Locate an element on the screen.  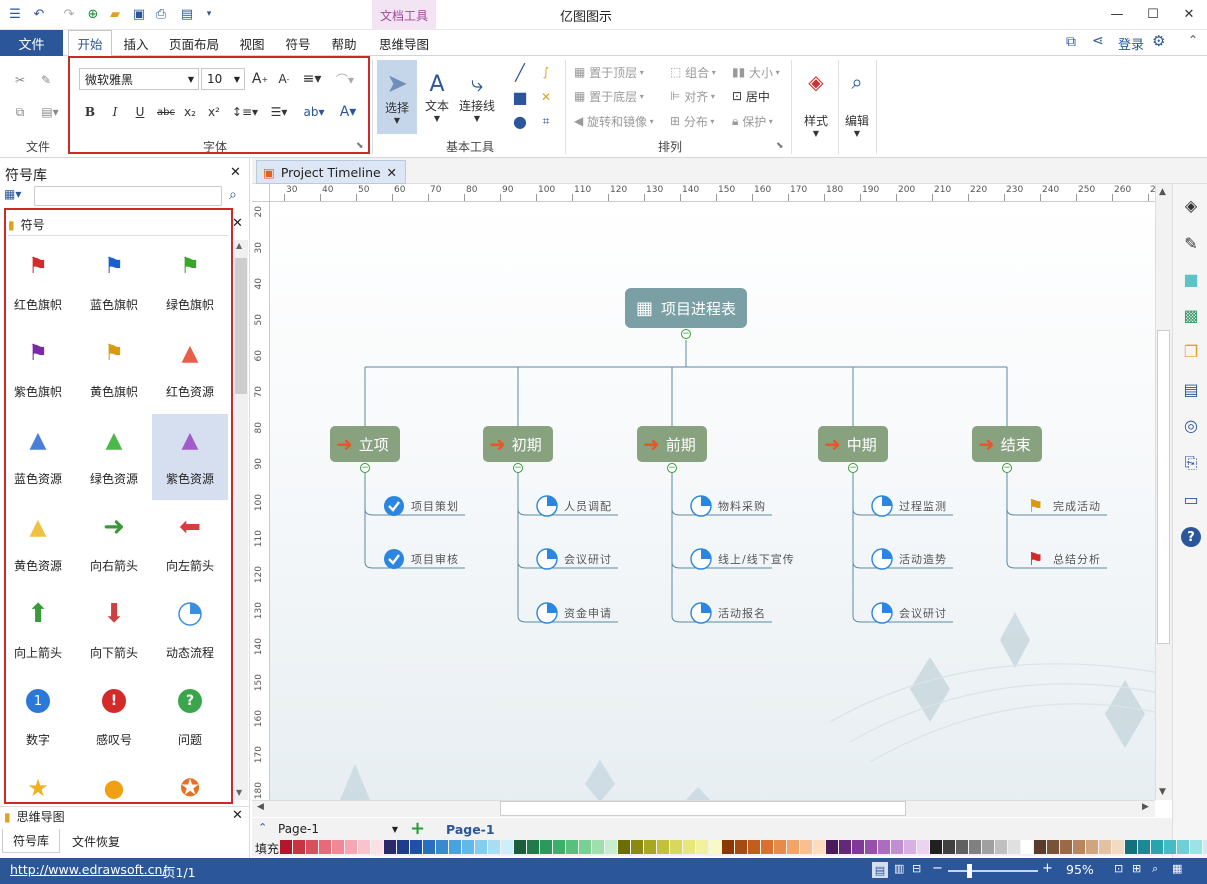
collapse-ribbon-icon: ⌃ is located at coordinates (1193, 40).